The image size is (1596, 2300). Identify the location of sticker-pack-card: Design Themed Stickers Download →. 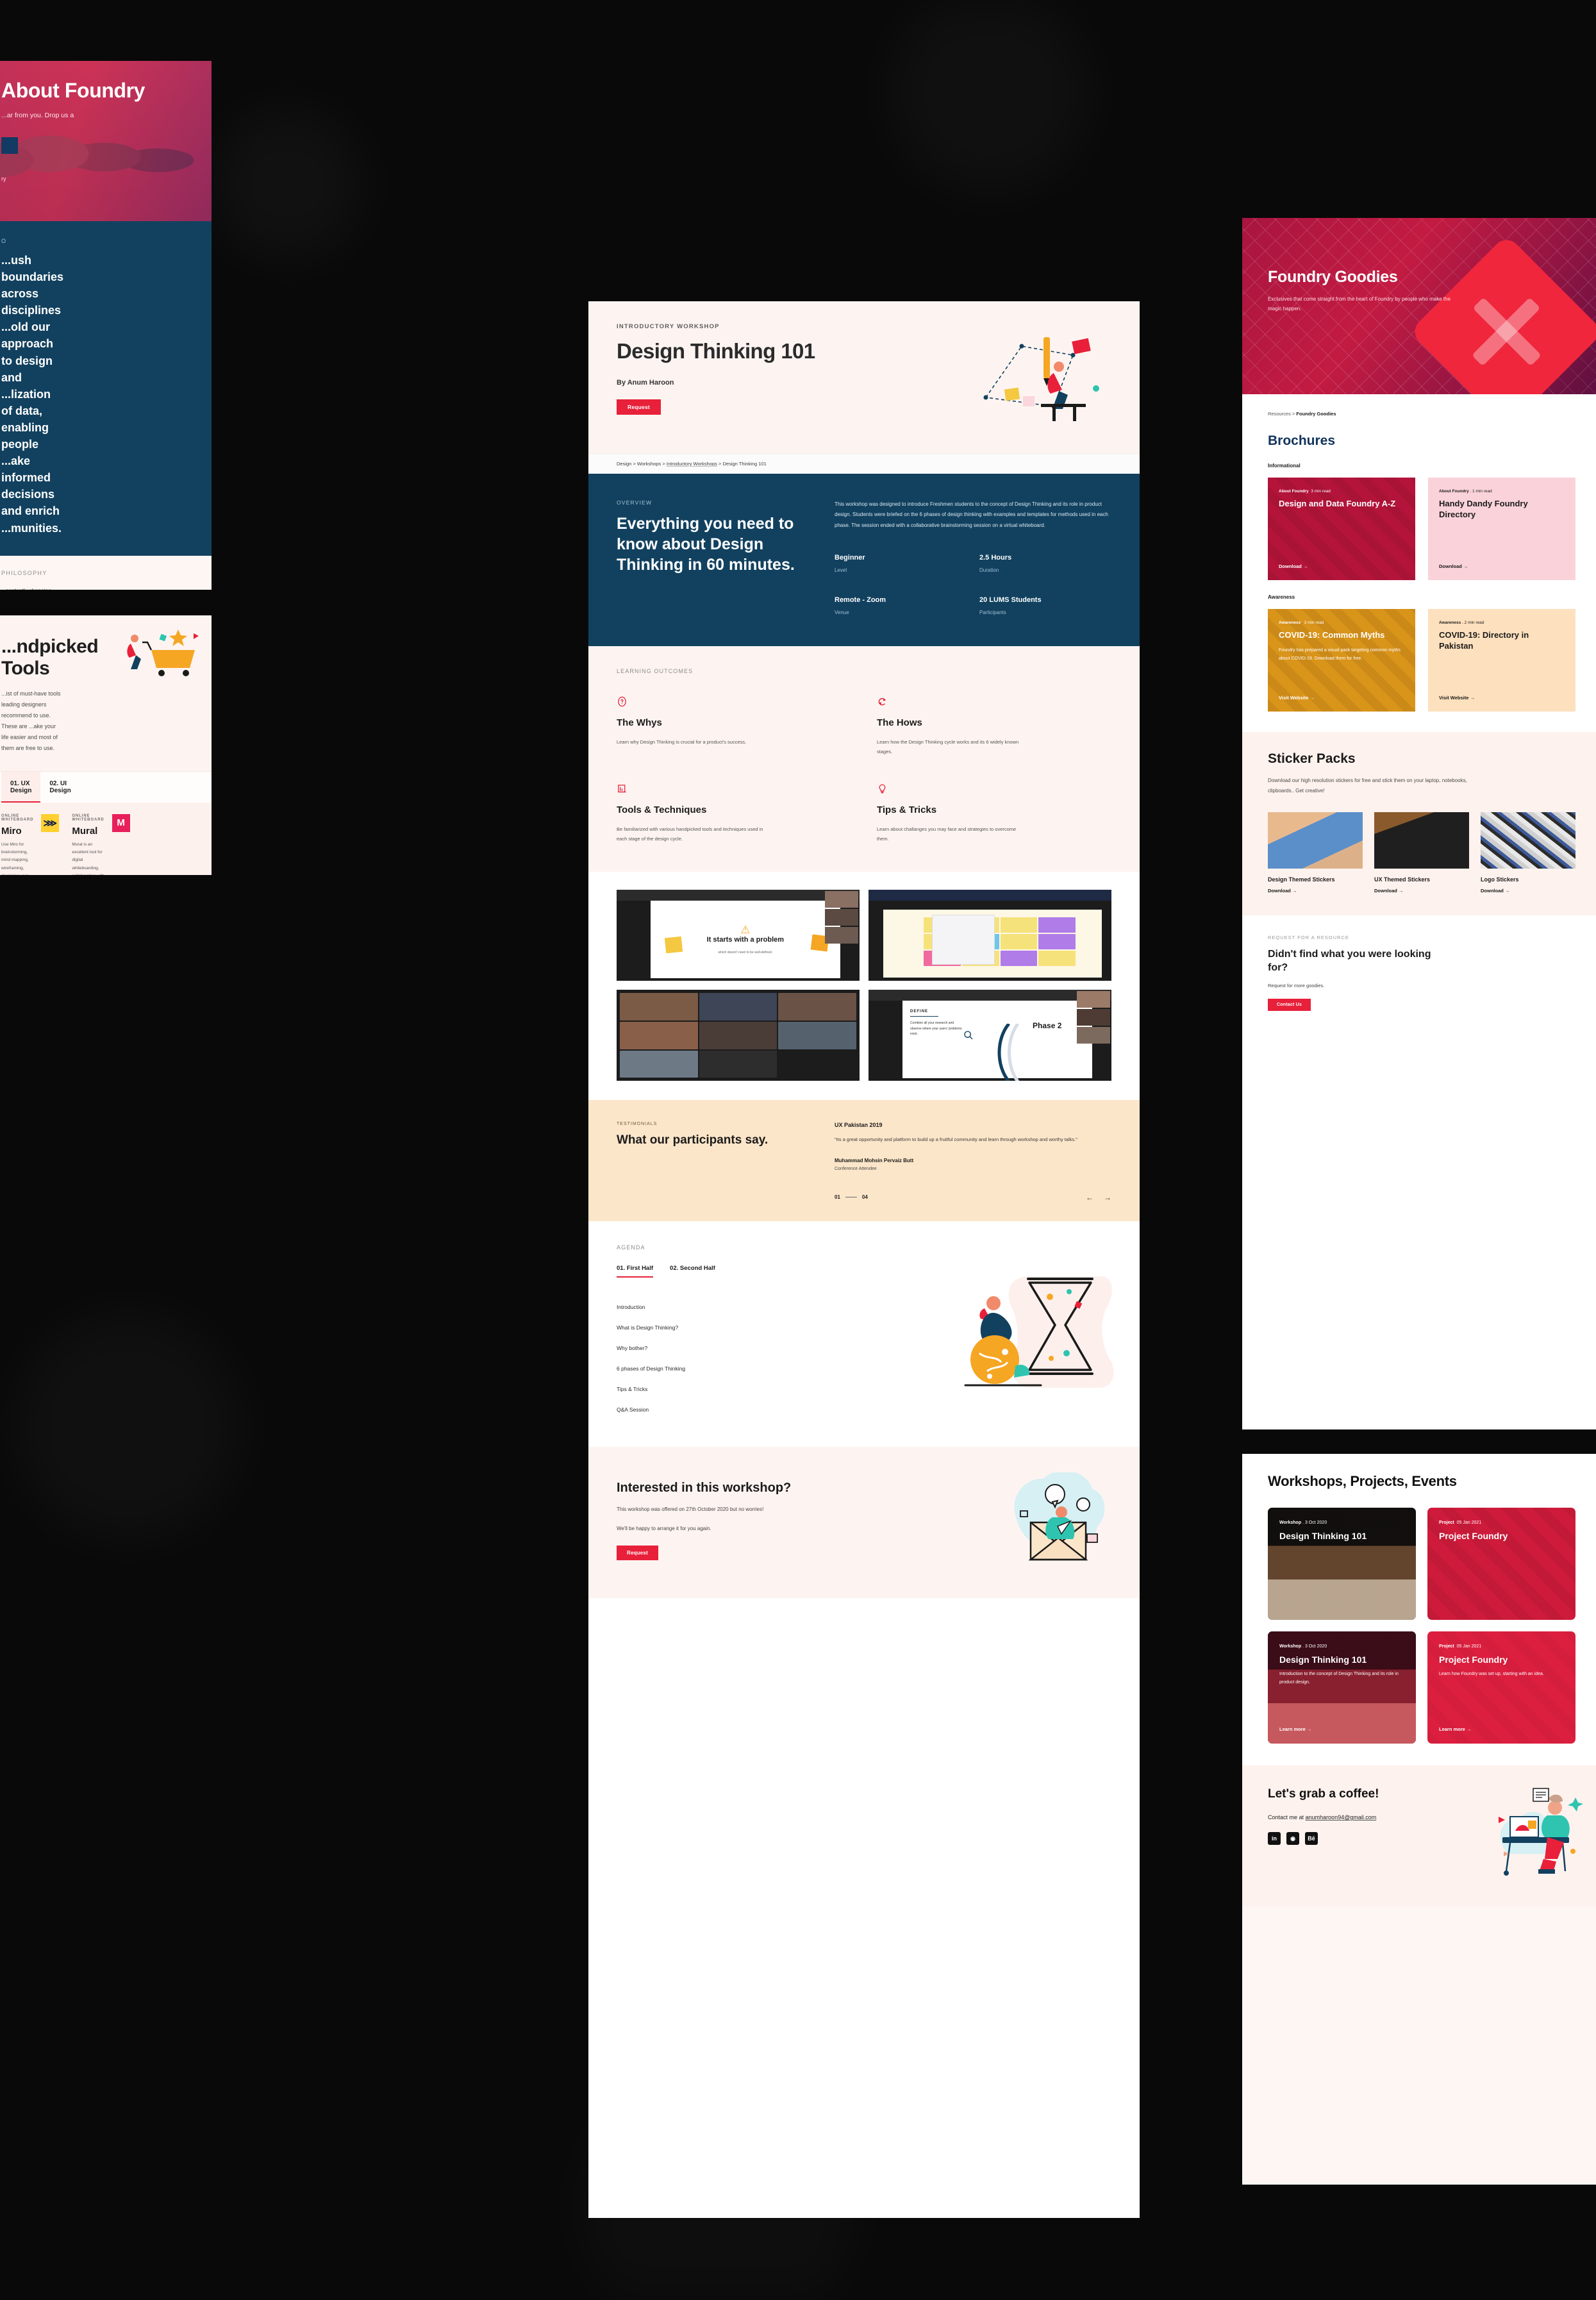
(1315, 853).